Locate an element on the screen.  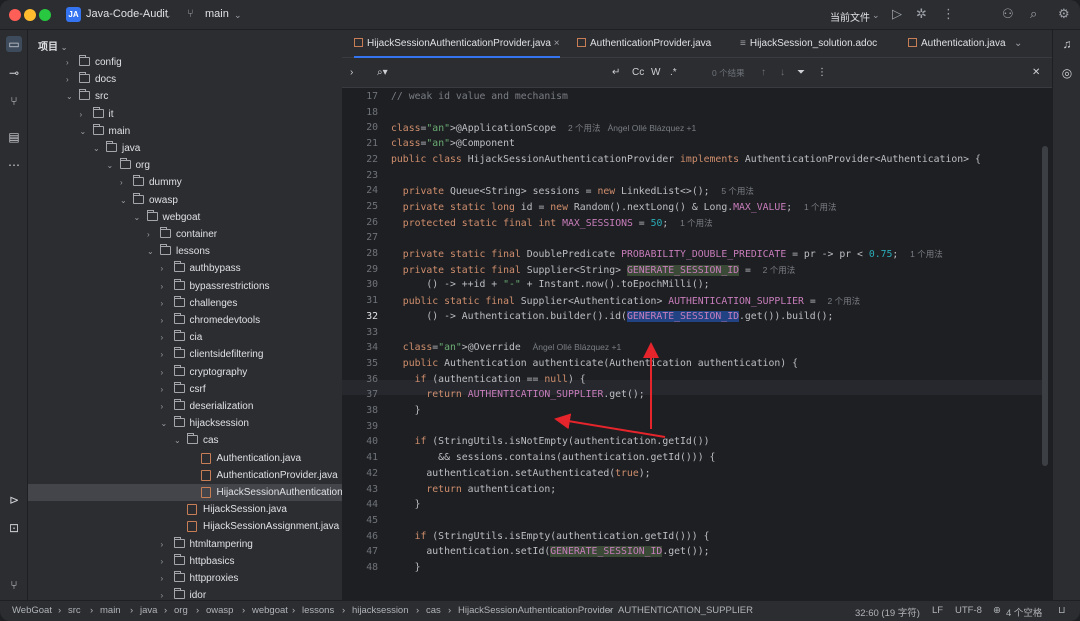
pull-request-icon: ⑂ is located at coordinates (14, 101).